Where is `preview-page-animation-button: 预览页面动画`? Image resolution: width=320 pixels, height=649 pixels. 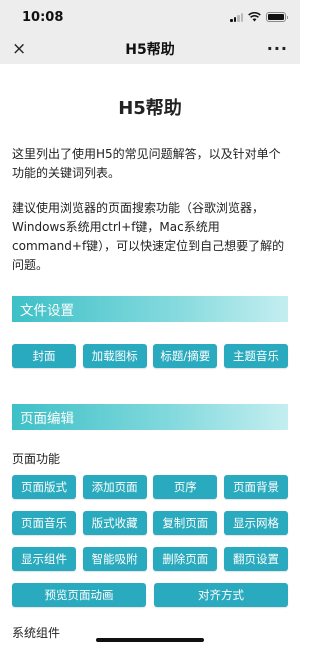
preview-page-animation-button: 预览页面动画 is located at coordinates (79, 595).